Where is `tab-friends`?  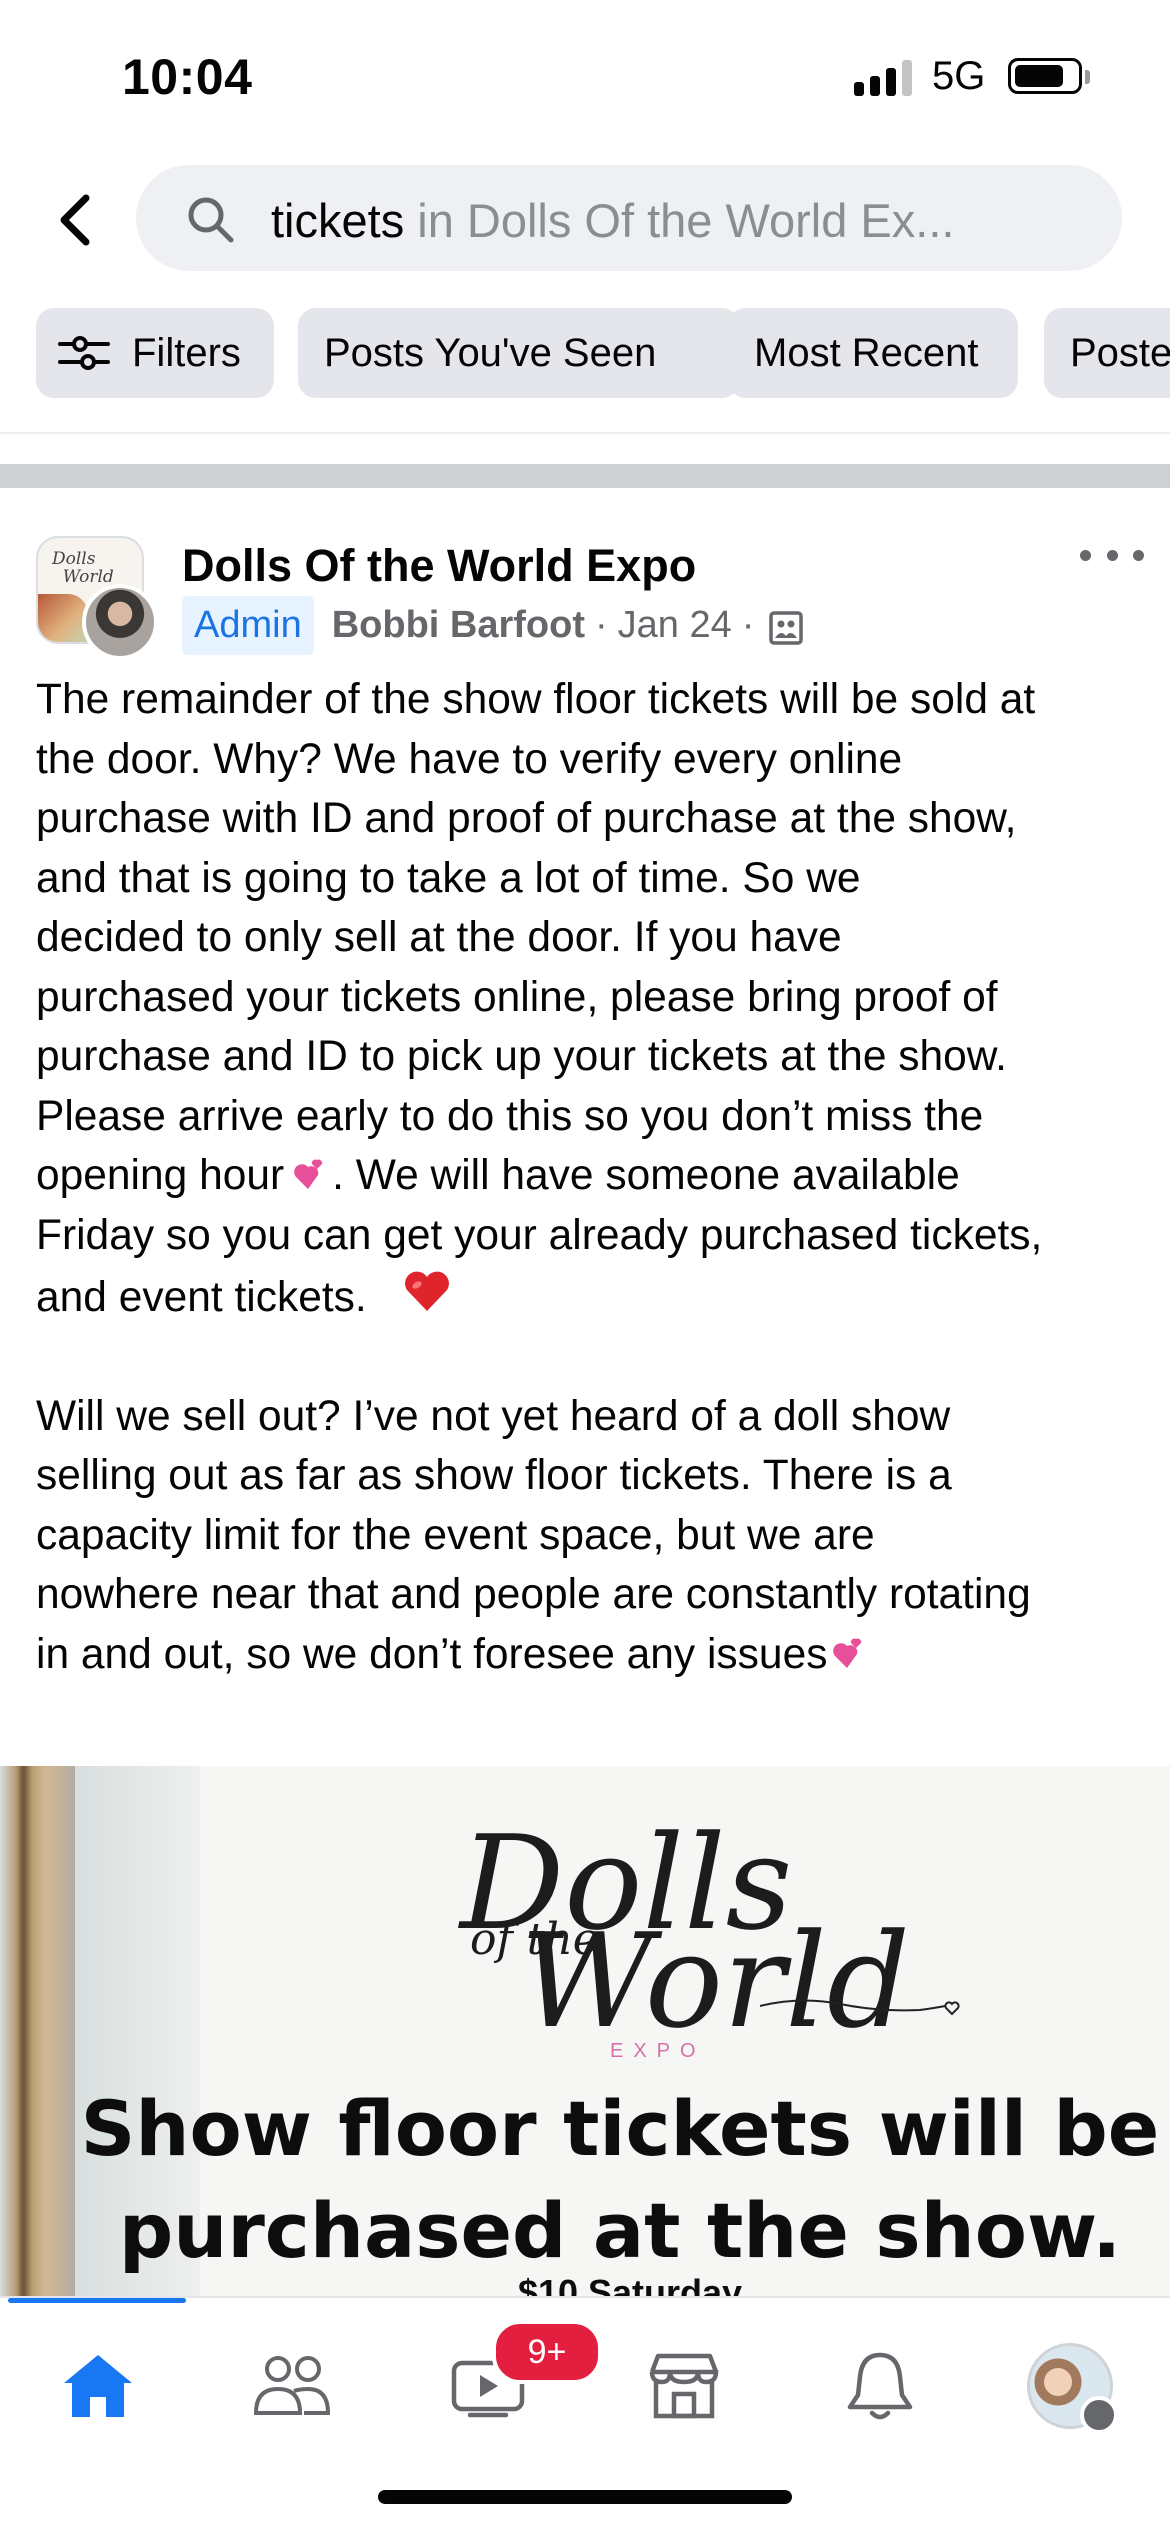
tab-friends is located at coordinates (292, 2386).